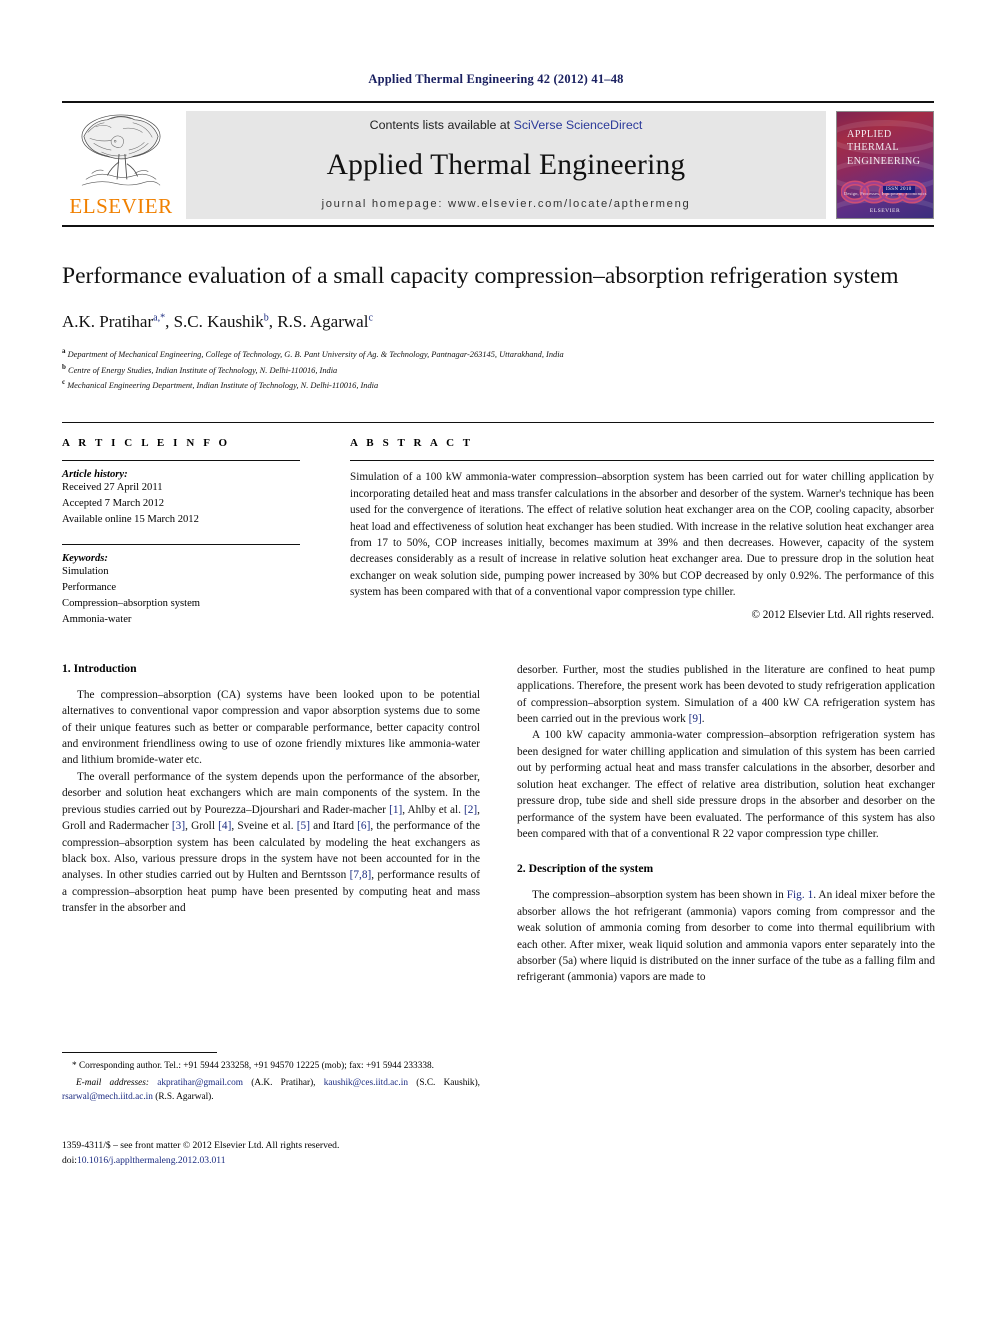 Image resolution: width=992 pixels, height=1323 pixels. I want to click on elsevier-logo: ELSEVIER, so click(121, 165).